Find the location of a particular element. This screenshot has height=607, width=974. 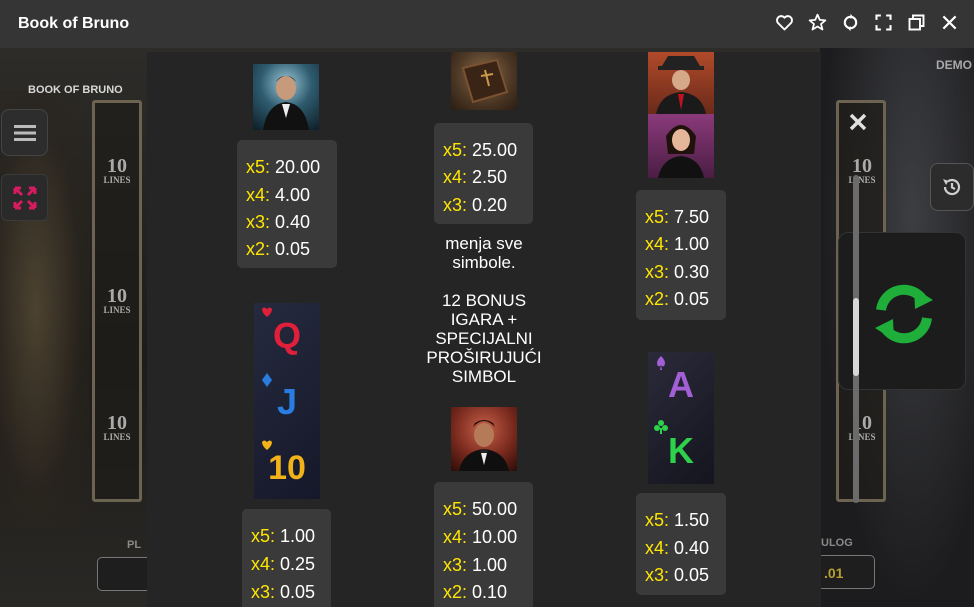

demo-label: DEMO is located at coordinates (954, 65).